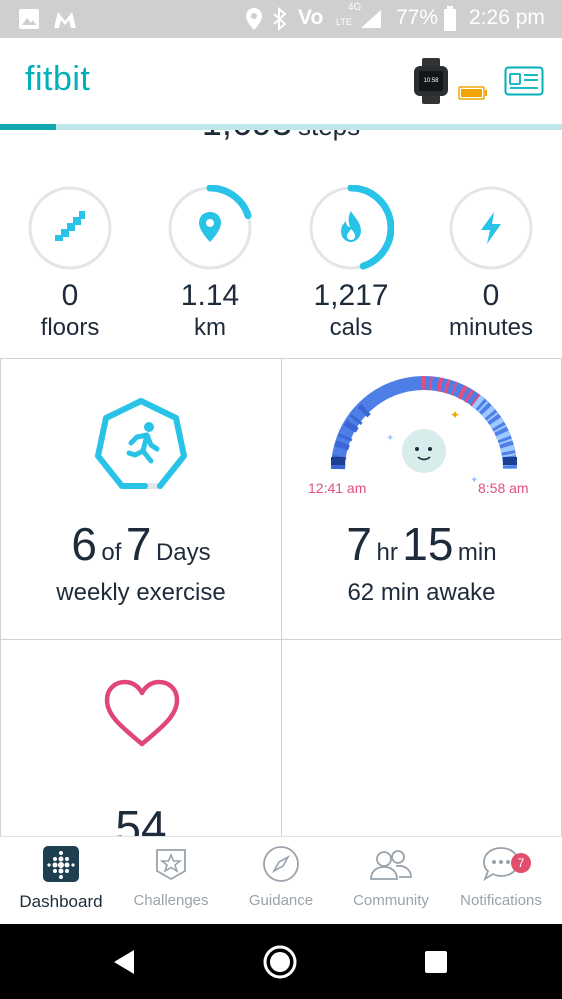  What do you see at coordinates (247, 136) in the screenshot?
I see `steps-value: 1,693` at bounding box center [247, 136].